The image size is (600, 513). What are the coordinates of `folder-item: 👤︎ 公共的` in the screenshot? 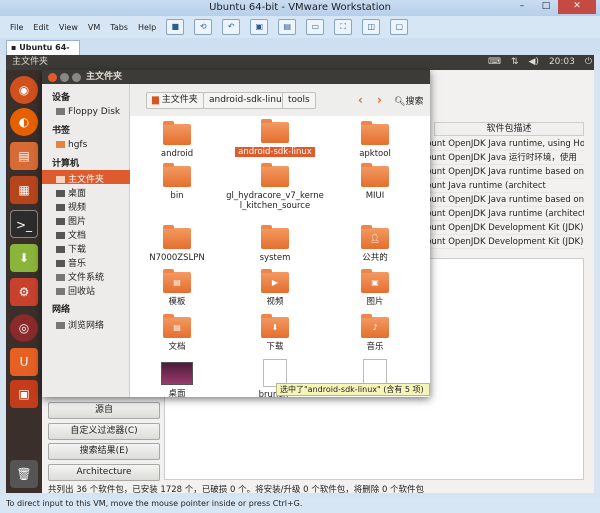 It's located at (375, 244).